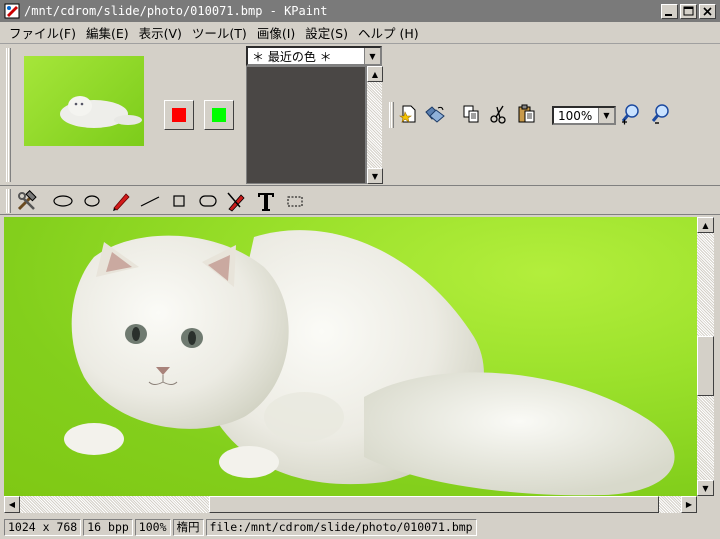  Describe the element at coordinates (341, 527) in the screenshot. I see `status-file-path: file:/mnt/cdrom/slide/photo/010071.bmp` at that location.